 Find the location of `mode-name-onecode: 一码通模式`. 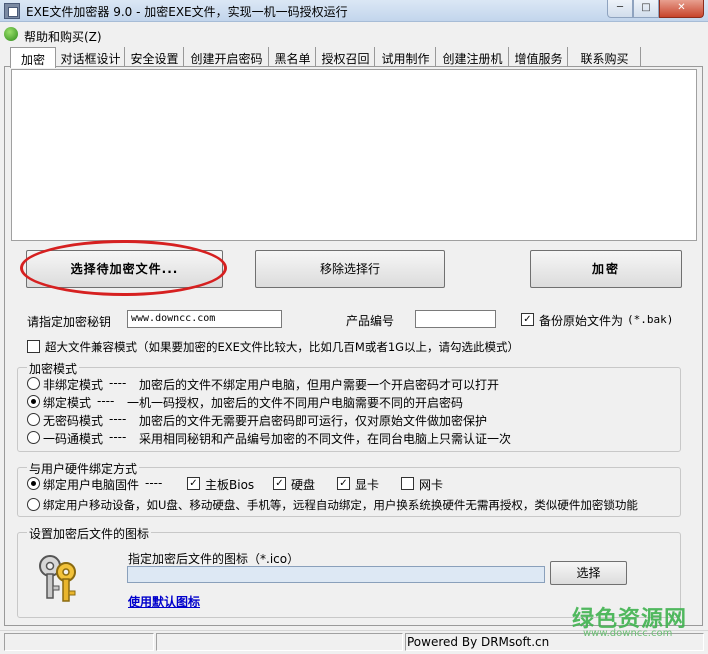

mode-name-onecode: 一码通模式 is located at coordinates (73, 439).